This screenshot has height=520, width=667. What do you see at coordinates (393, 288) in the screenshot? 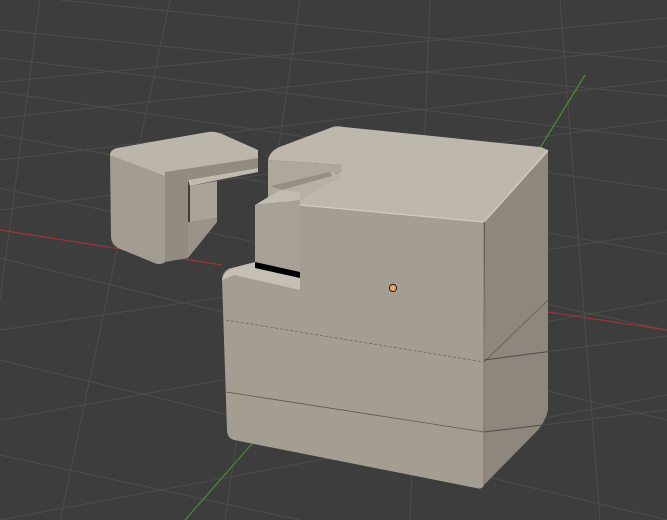
I see `object-origin-marker` at bounding box center [393, 288].